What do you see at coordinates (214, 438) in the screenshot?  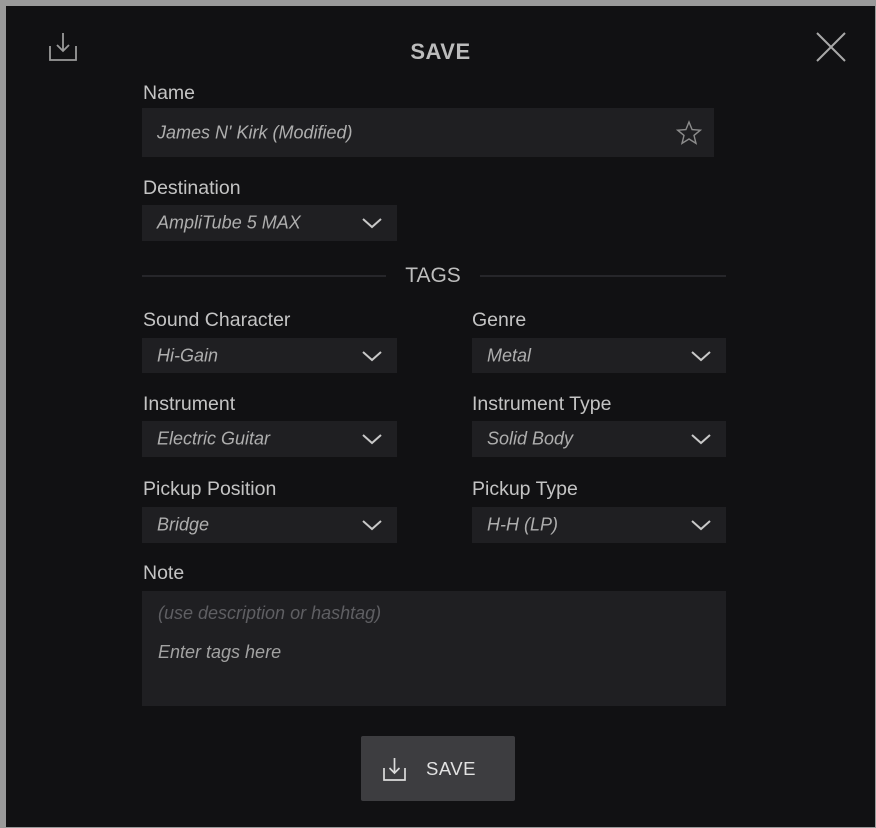 I see `instrument-value: Electric Guitar` at bounding box center [214, 438].